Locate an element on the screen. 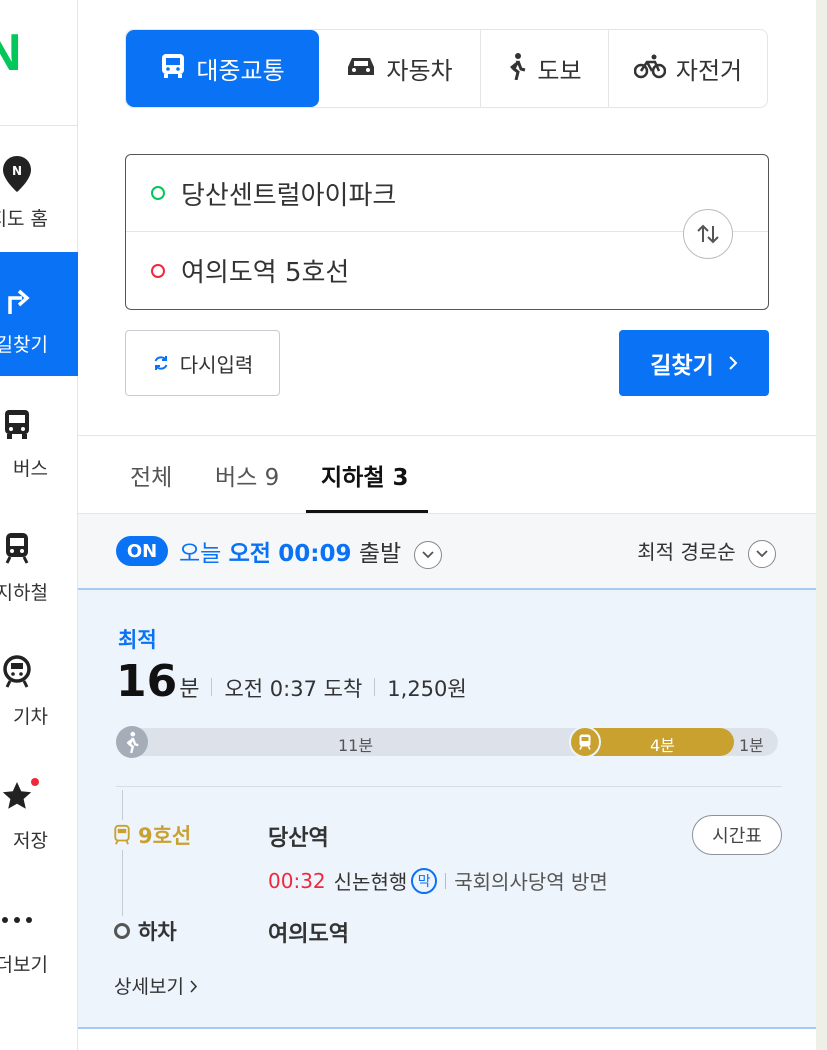 The height and width of the screenshot is (1050, 827). departure-sort-bar: ON 오늘 오전 00:09 출발 최적 경로순 is located at coordinates (447, 550).